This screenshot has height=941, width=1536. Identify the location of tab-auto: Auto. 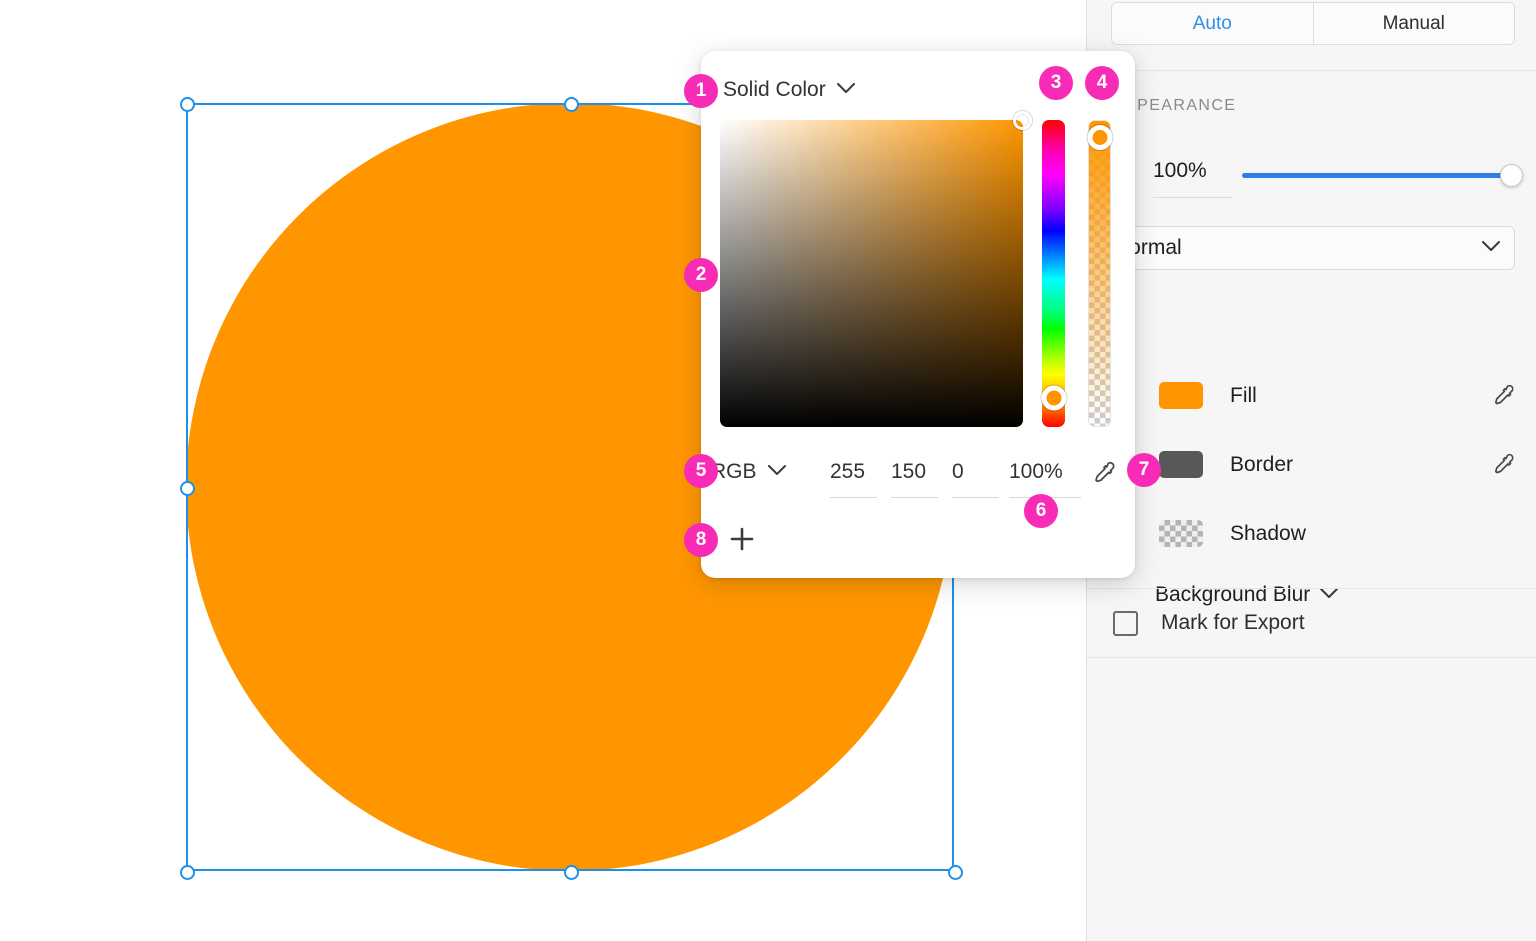
(1212, 23).